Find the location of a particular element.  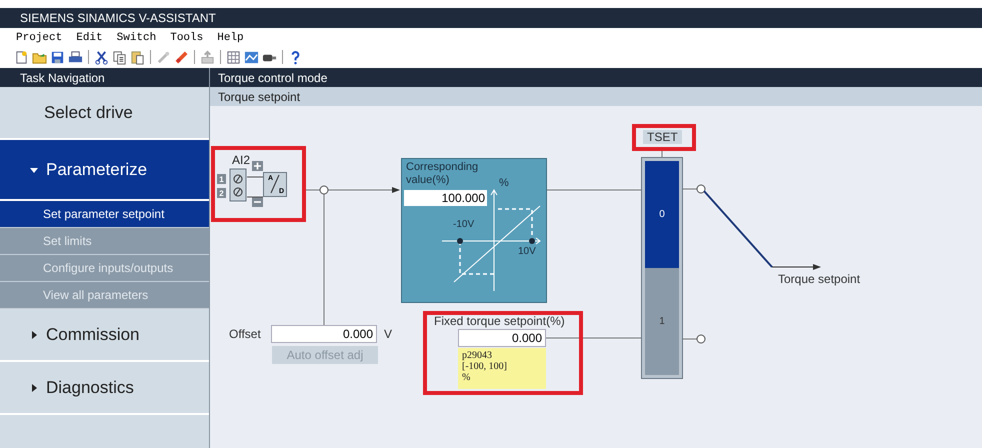

section-title: Torque setpoint is located at coordinates (259, 97).